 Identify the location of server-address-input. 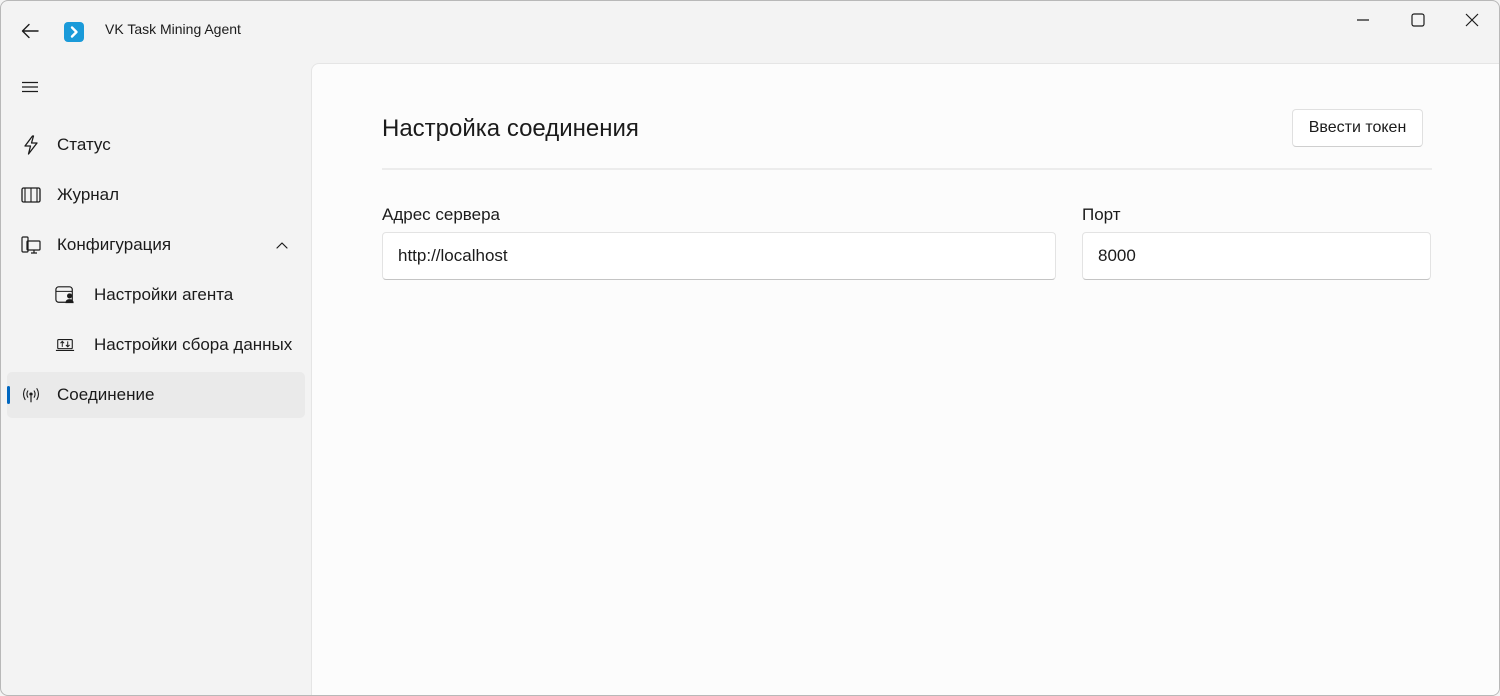
(719, 256).